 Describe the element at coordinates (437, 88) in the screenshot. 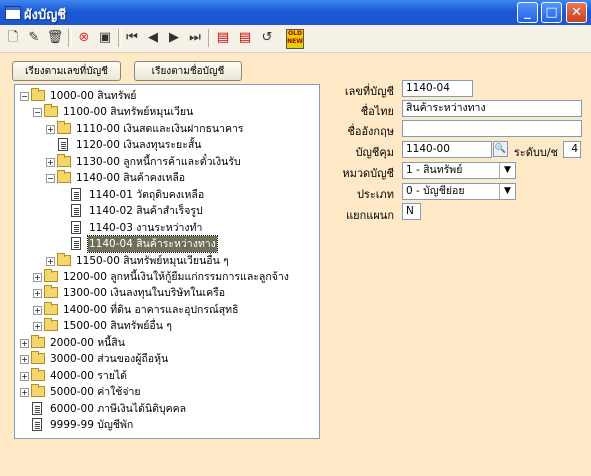

I see `account-no-field: 1140-04` at that location.